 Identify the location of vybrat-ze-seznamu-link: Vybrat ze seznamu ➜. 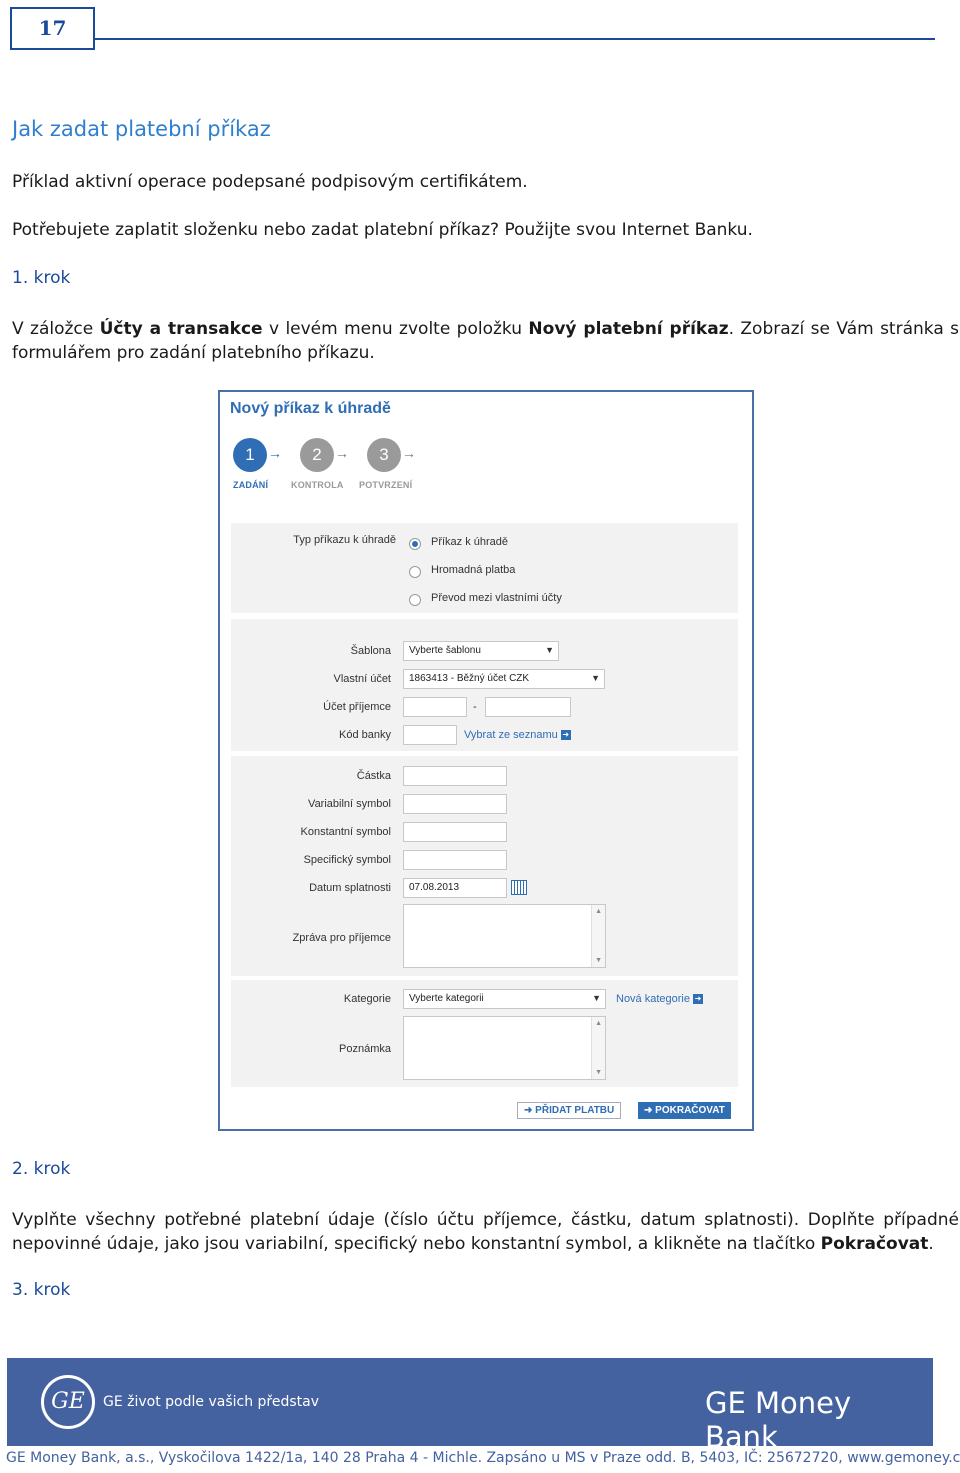
(517, 735).